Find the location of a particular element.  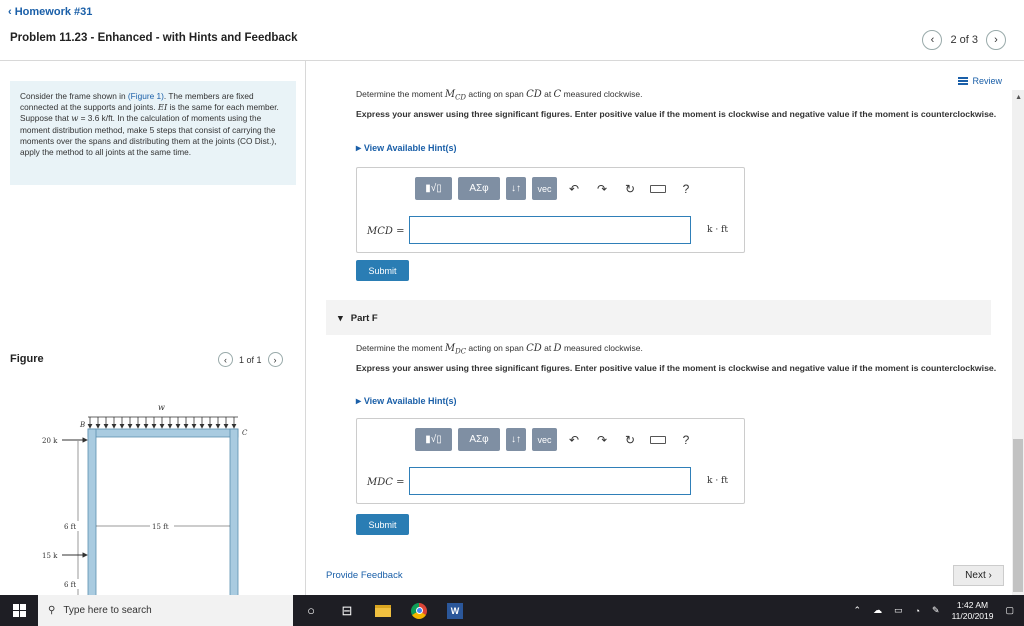

next-problem-button: › is located at coordinates (996, 40).